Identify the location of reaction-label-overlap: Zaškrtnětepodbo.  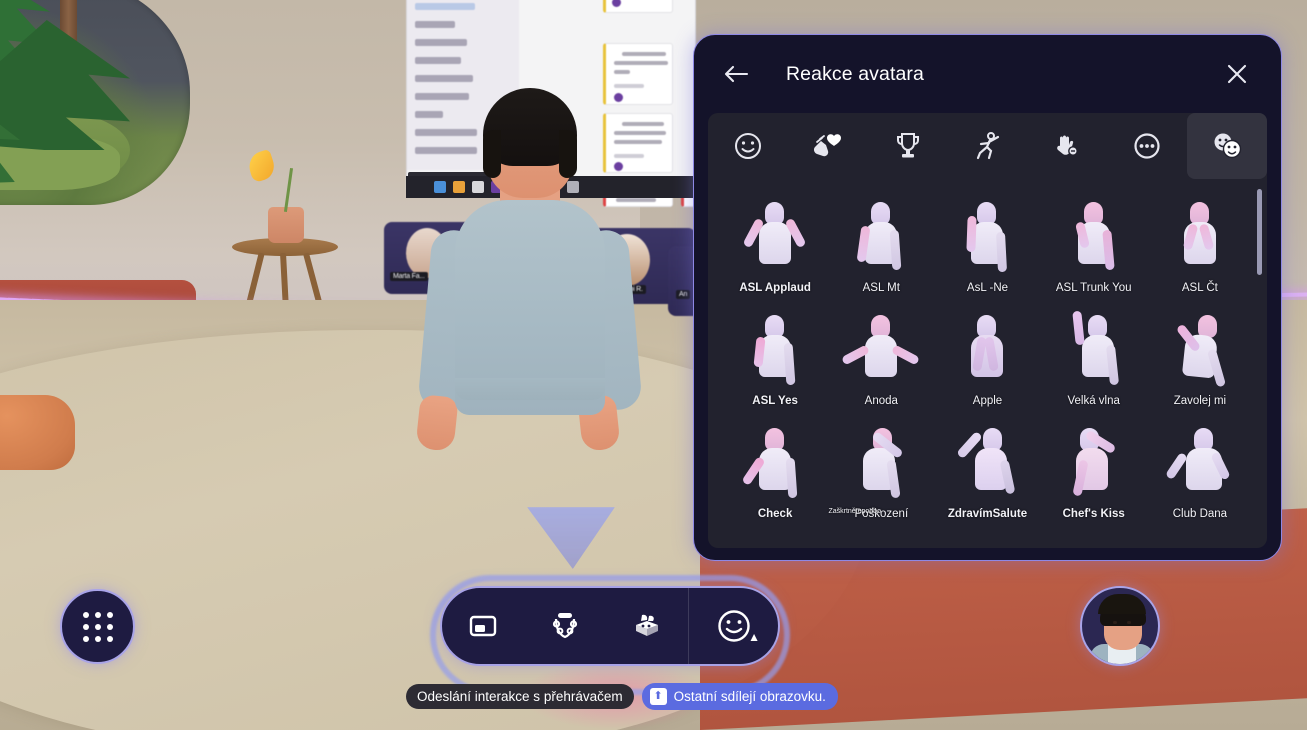
(854, 511).